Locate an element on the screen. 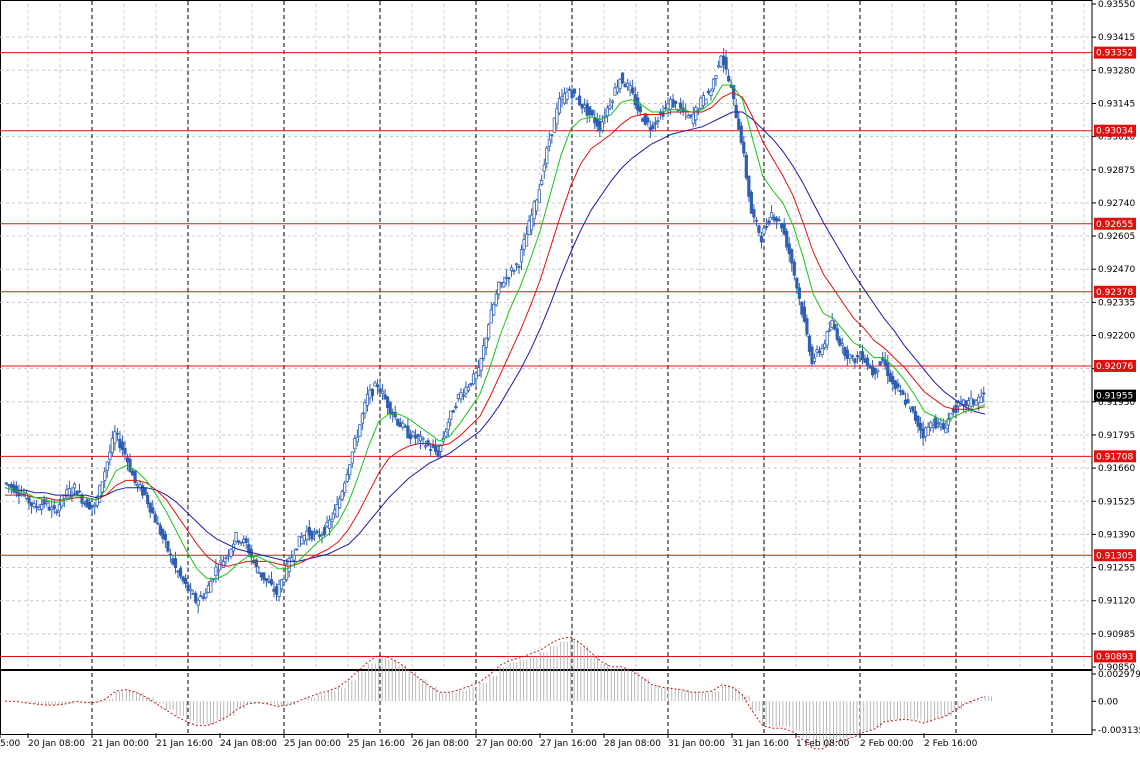 The height and width of the screenshot is (761, 1140). time-tick-label: 25 Jan 00:00 is located at coordinates (312, 744).